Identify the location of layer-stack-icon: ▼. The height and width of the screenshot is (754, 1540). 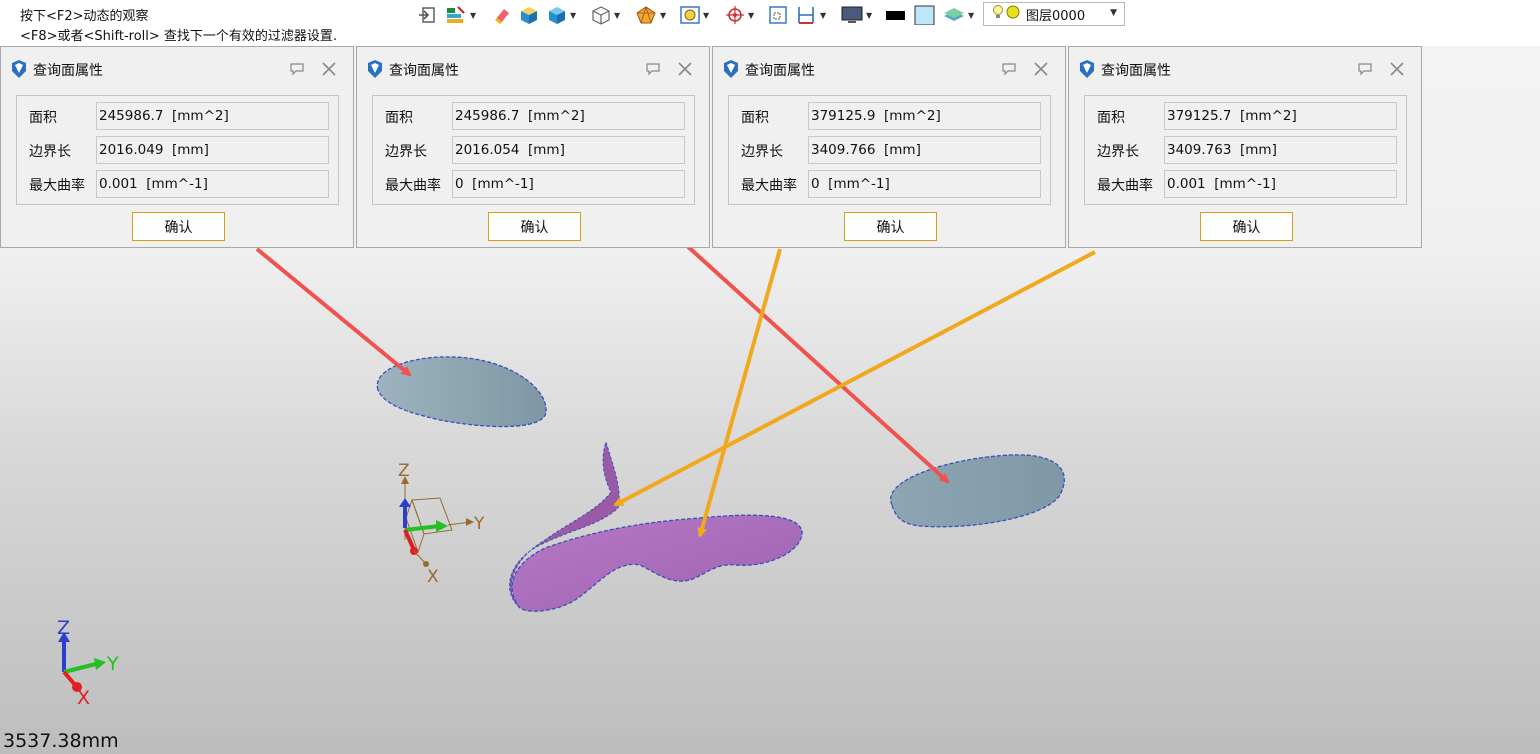
(958, 15).